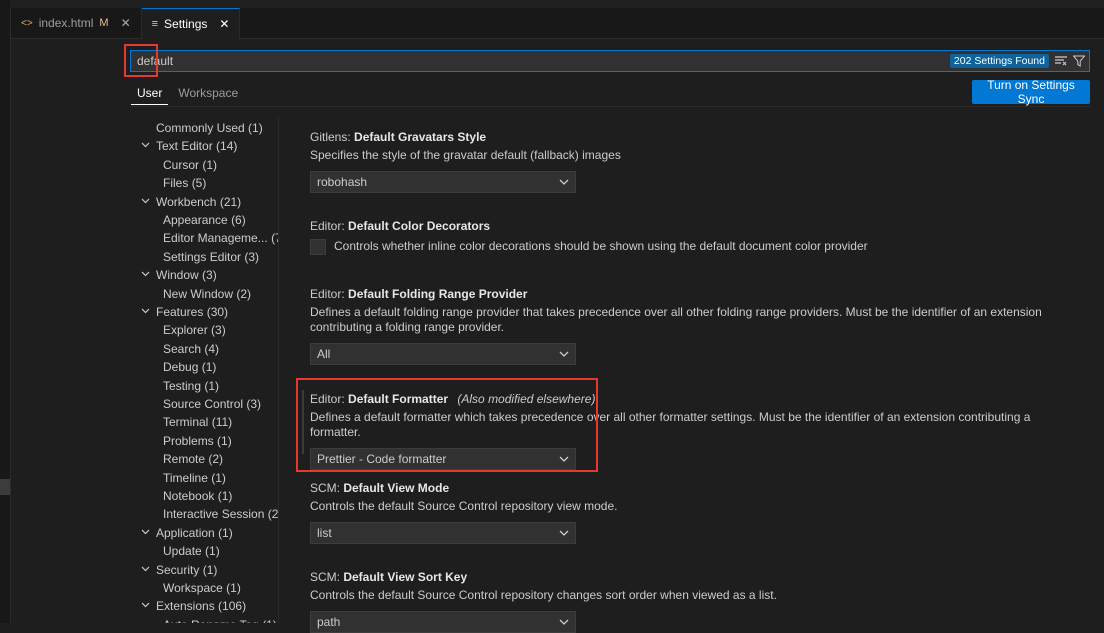  What do you see at coordinates (1031, 92) in the screenshot?
I see `turn-on-settings-sync-button: Turn on Settings Sync` at bounding box center [1031, 92].